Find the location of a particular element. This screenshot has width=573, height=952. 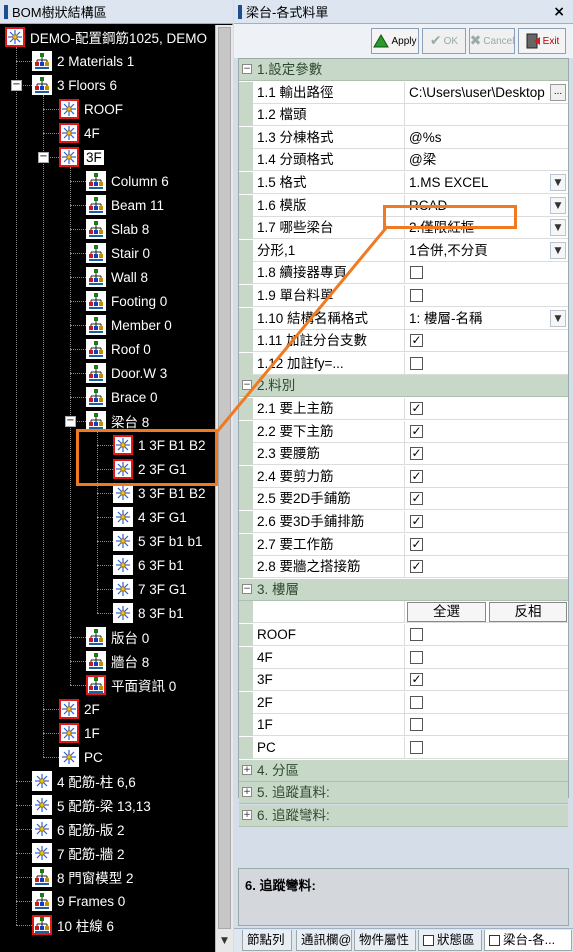

tree-node: 1F is located at coordinates (79, 733).